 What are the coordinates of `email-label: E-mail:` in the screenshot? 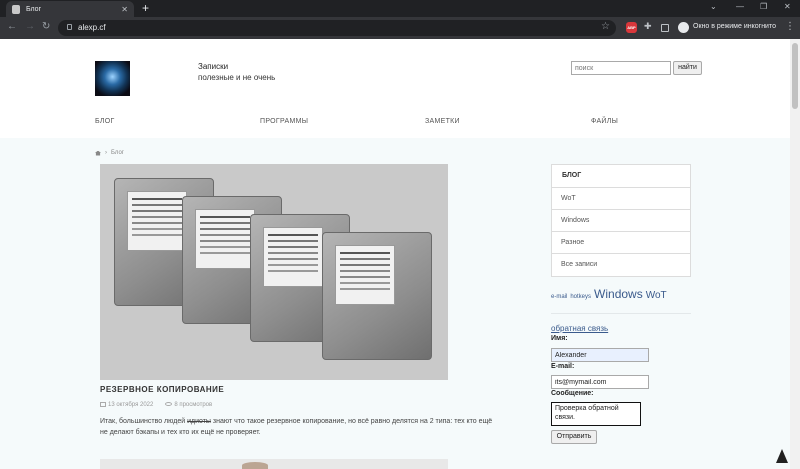 It's located at (563, 366).